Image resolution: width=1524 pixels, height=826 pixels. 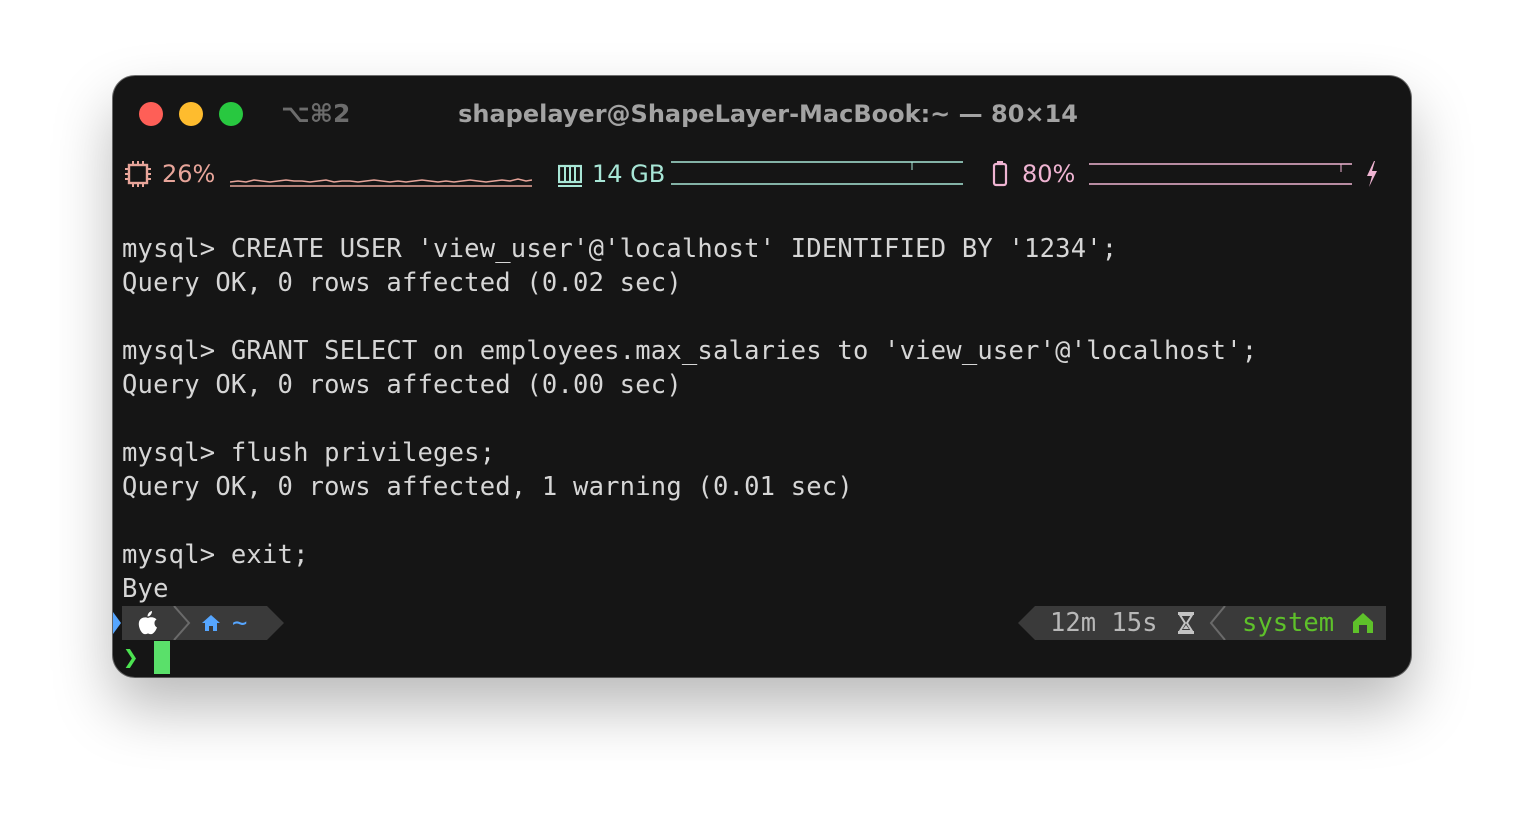 What do you see at coordinates (768, 114) in the screenshot?
I see `window-title: shapelayer@ShapeLayer-MacBook:~ — 80×14` at bounding box center [768, 114].